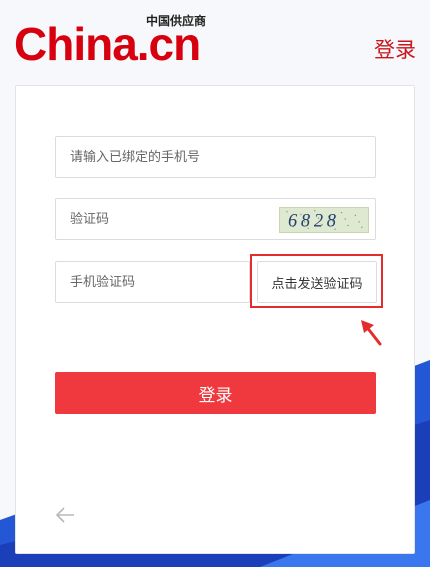 The height and width of the screenshot is (567, 430). Describe the element at coordinates (119, 41) in the screenshot. I see `china-cn-logo: China.cn 中国供应商` at that location.